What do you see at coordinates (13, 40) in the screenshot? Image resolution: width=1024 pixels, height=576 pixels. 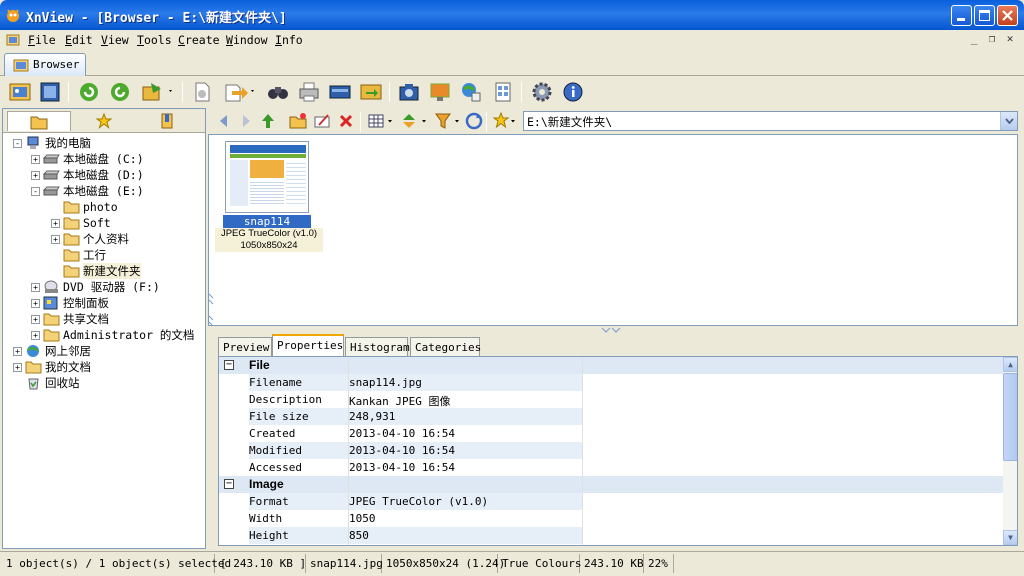 I see `browser-doc-icon` at bounding box center [13, 40].